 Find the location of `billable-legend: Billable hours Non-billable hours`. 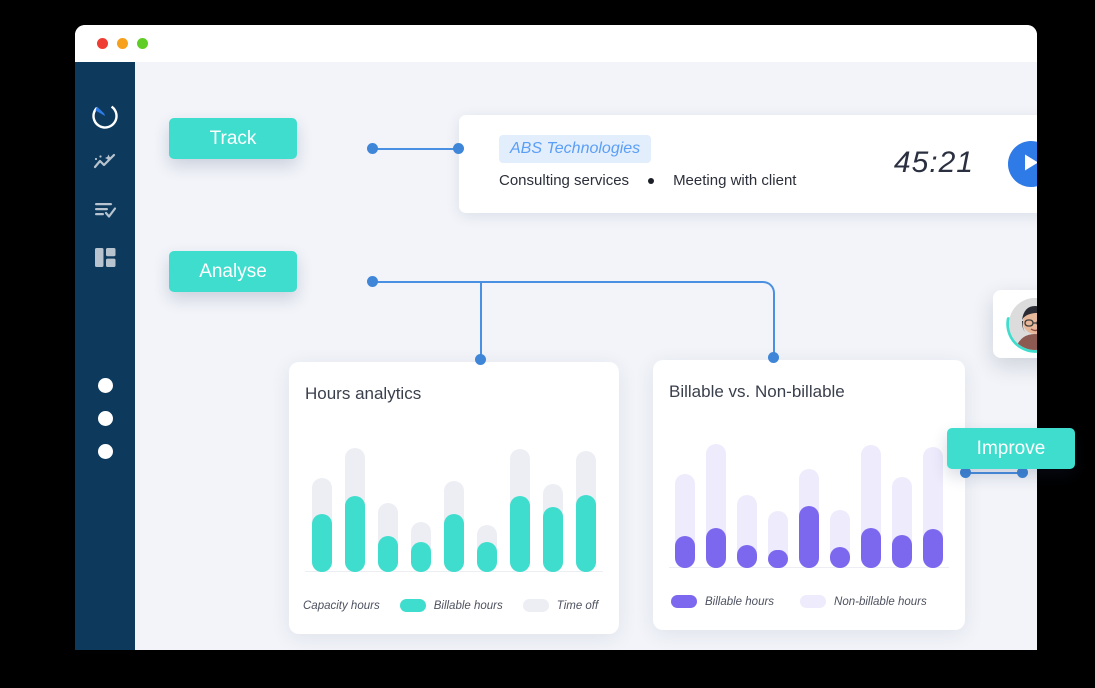

billable-legend: Billable hours Non-billable hours is located at coordinates (809, 601).